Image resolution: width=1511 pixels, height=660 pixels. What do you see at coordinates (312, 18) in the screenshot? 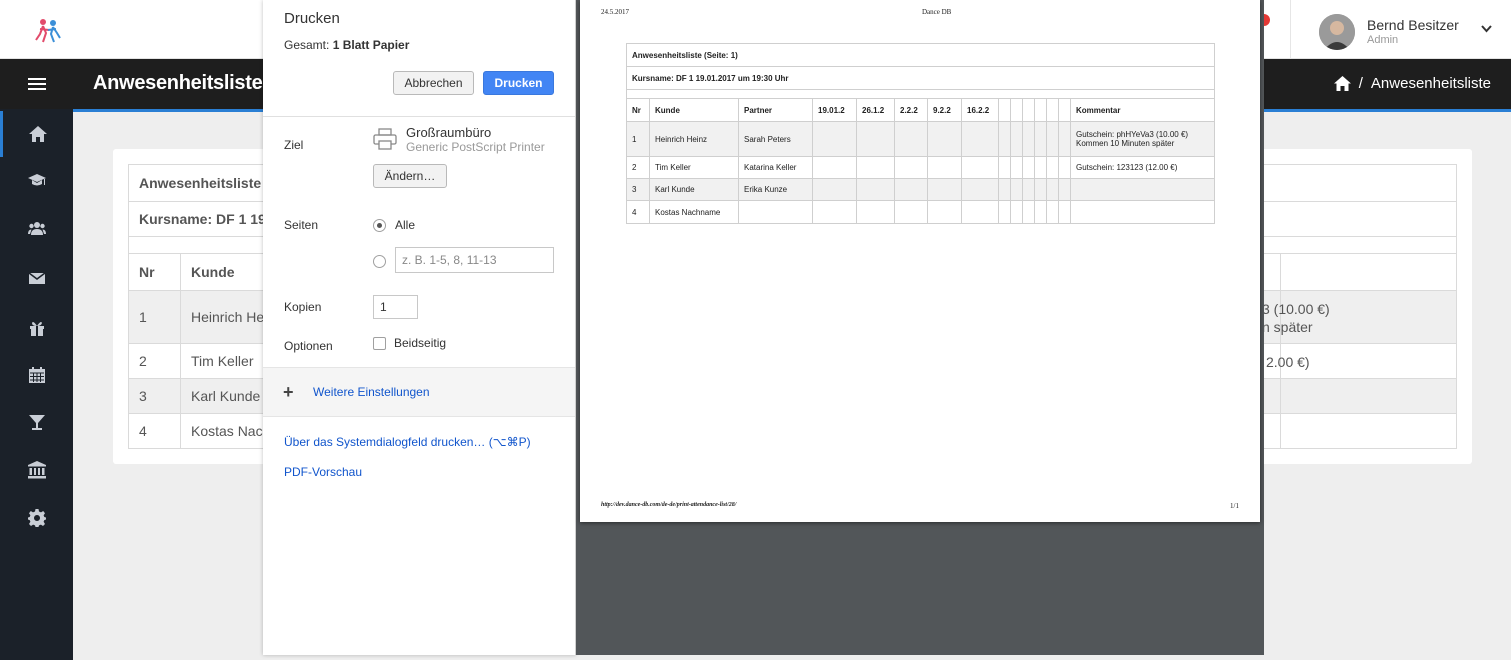
I see `dialog-title: Drucken` at bounding box center [312, 18].